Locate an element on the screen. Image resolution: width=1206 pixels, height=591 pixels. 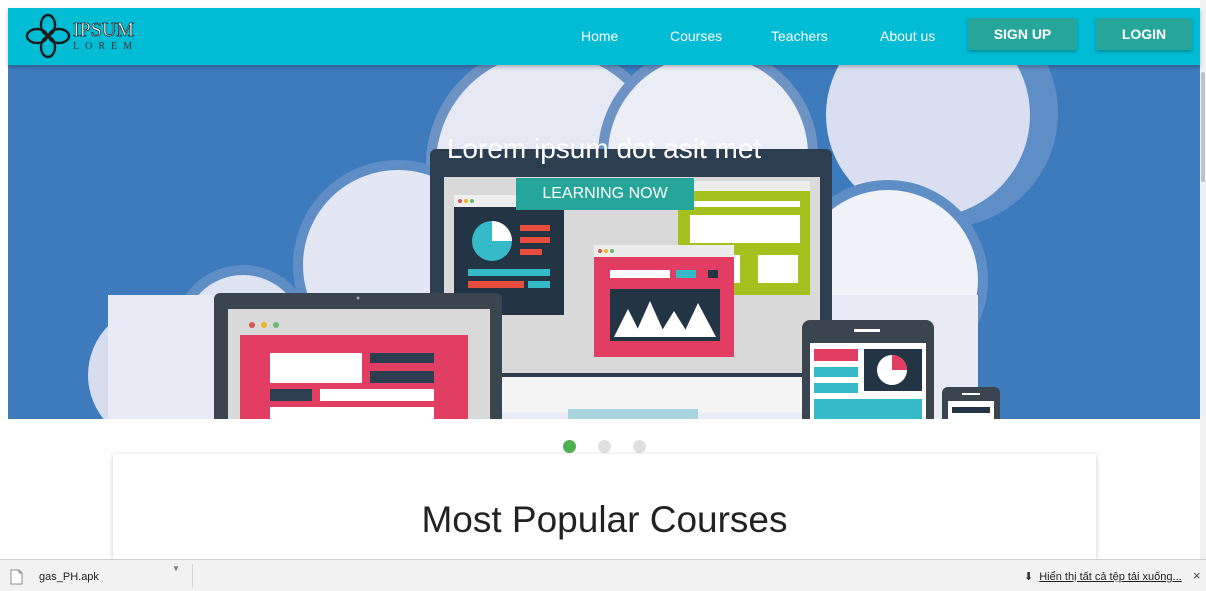
site-logo: IPSUM LOREM is located at coordinates (95, 36).